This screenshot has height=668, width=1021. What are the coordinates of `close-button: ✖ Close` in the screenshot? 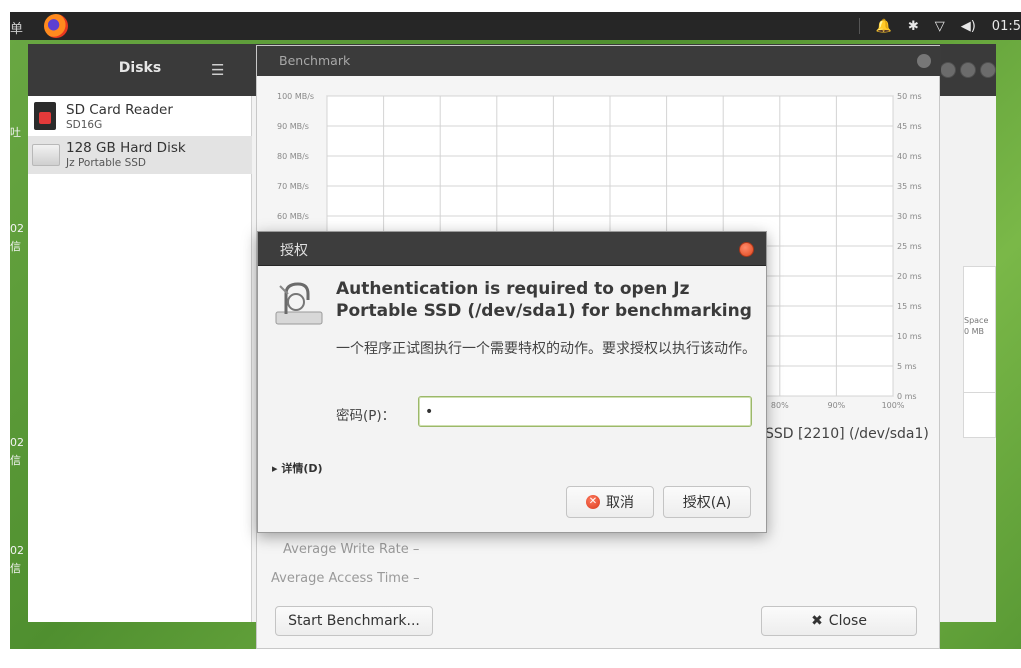 It's located at (839, 621).